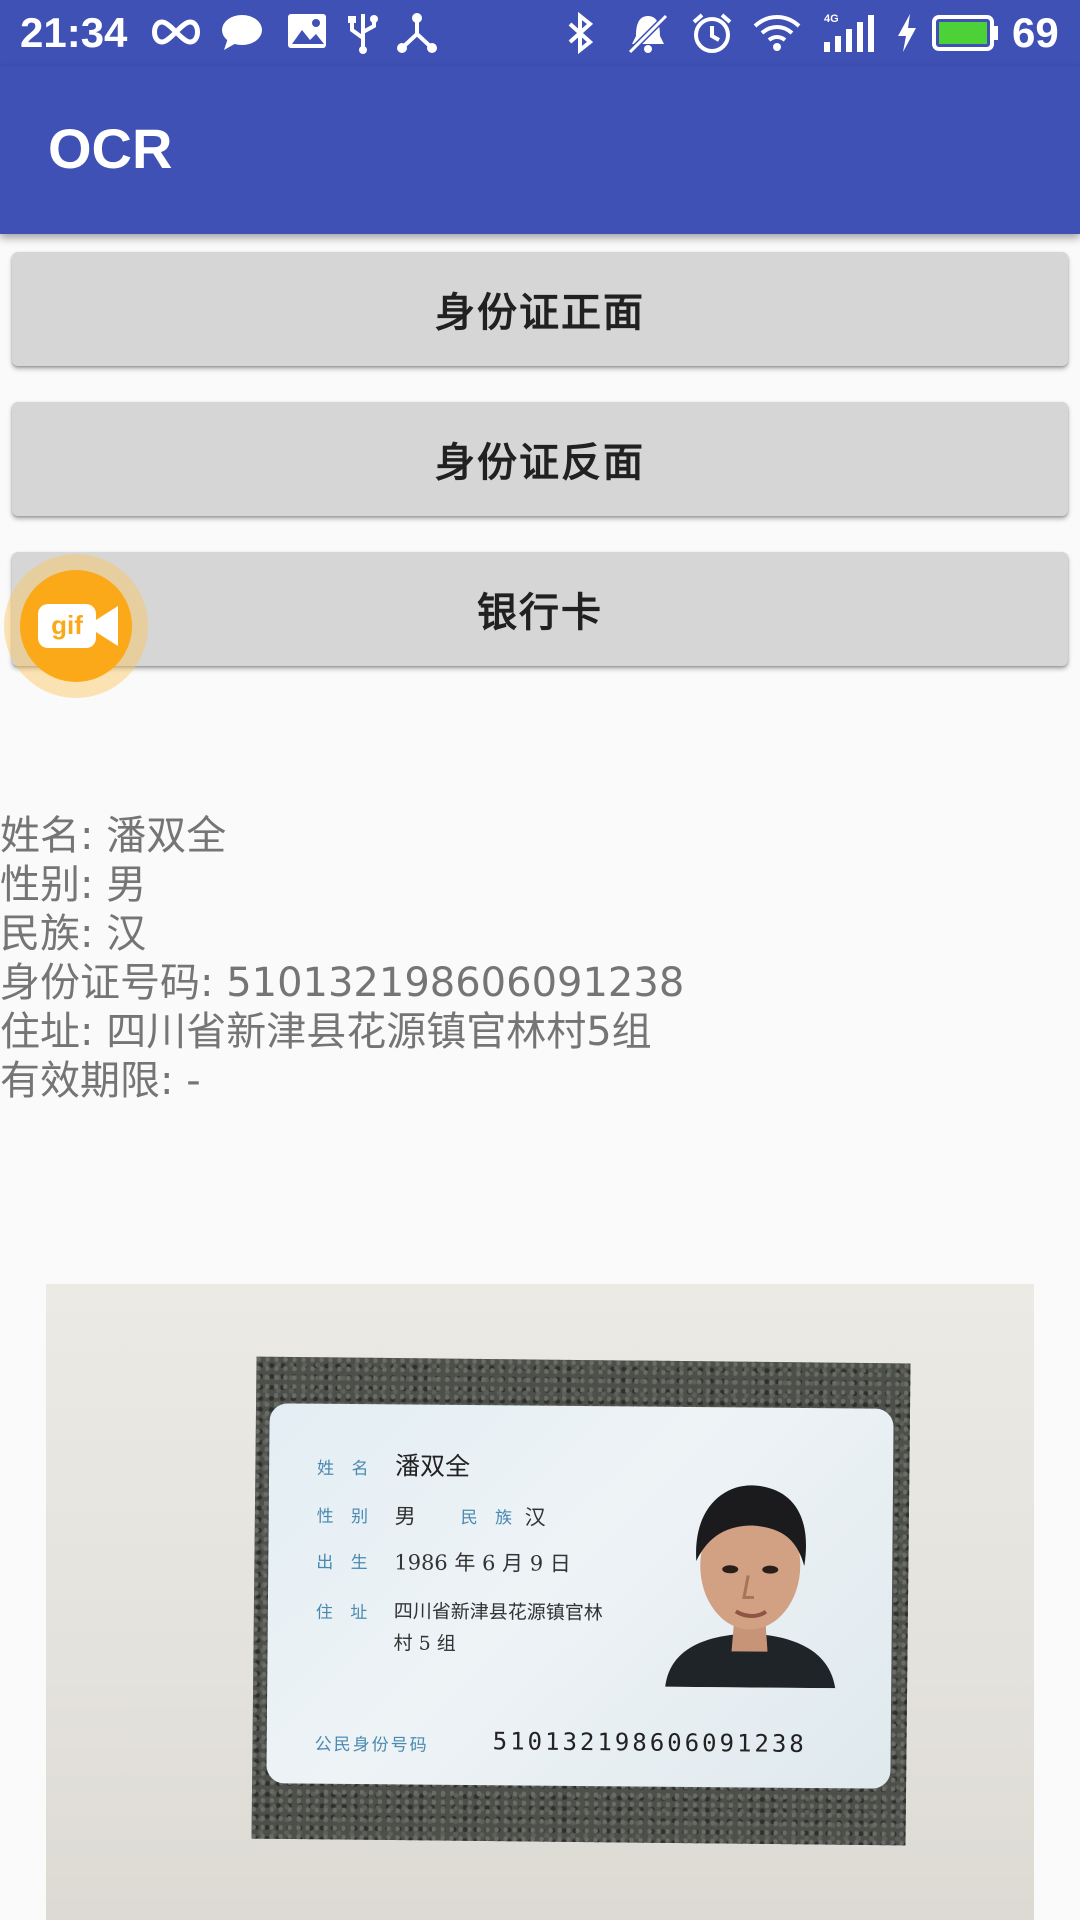 This screenshot has height=1920, width=1080. Describe the element at coordinates (242, 32) in the screenshot. I see `chat-bubble-icon` at that location.